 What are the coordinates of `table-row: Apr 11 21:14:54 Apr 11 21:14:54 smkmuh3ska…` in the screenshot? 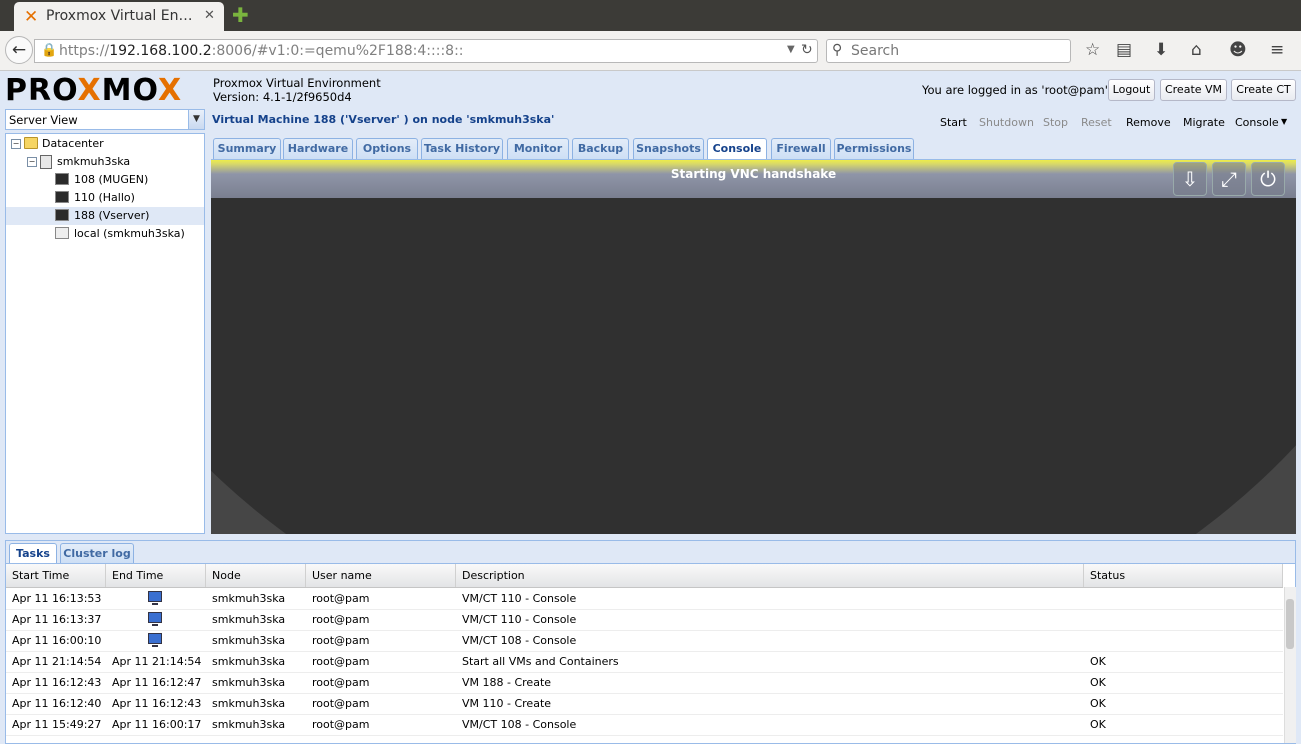 It's located at (644, 662).